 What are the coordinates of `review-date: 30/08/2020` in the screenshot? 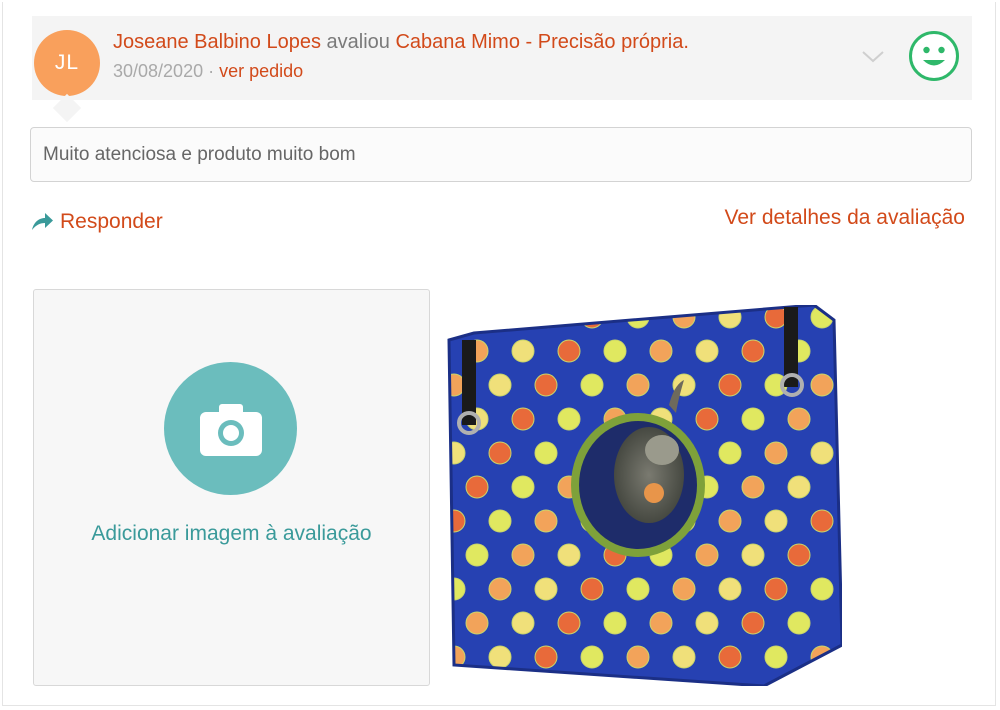 It's located at (158, 71).